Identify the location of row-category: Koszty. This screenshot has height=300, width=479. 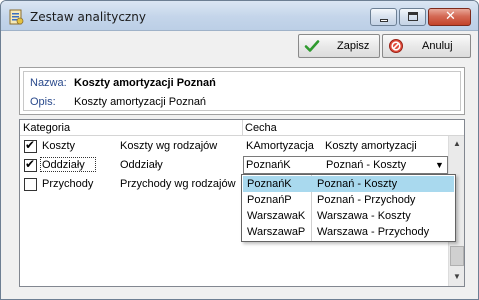
(59, 146).